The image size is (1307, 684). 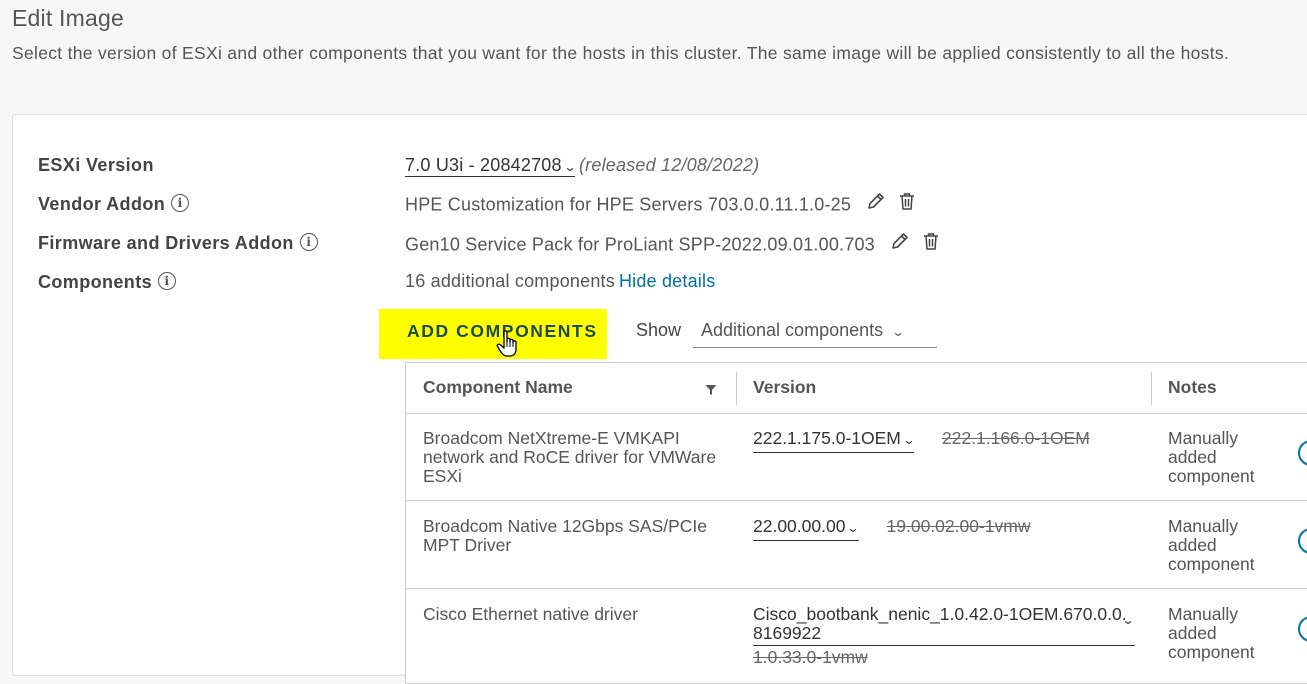 What do you see at coordinates (530, 614) in the screenshot?
I see `component-name-cell: Cisco Ethernet native driver` at bounding box center [530, 614].